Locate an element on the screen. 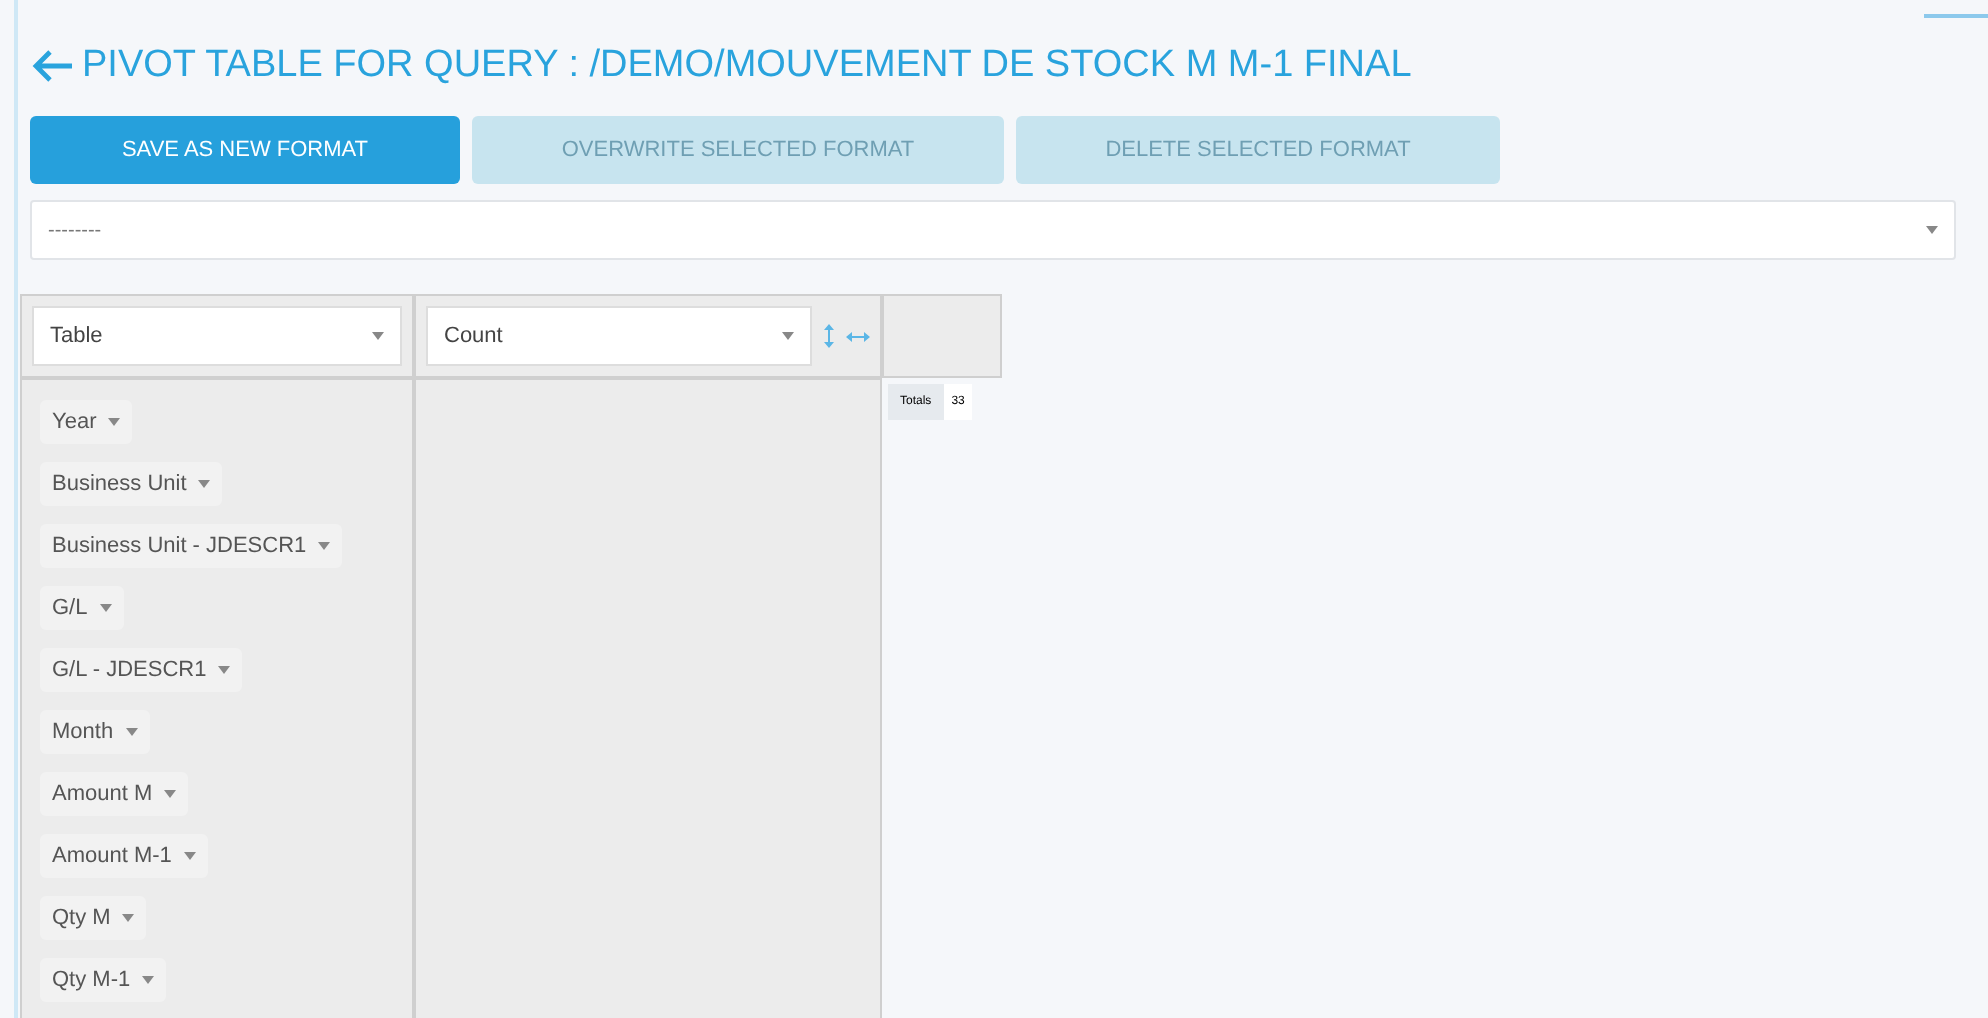 This screenshot has width=1988, height=1018. sort-columns-icon is located at coordinates (858, 336).